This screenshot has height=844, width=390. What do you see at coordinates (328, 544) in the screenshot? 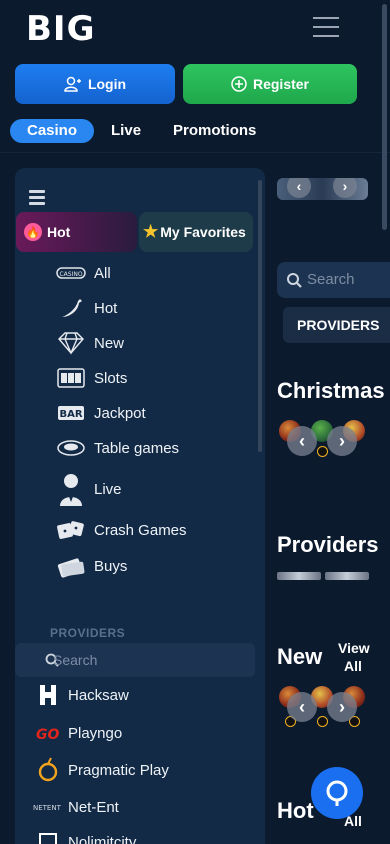
I see `section-title-providers: Providers` at bounding box center [328, 544].